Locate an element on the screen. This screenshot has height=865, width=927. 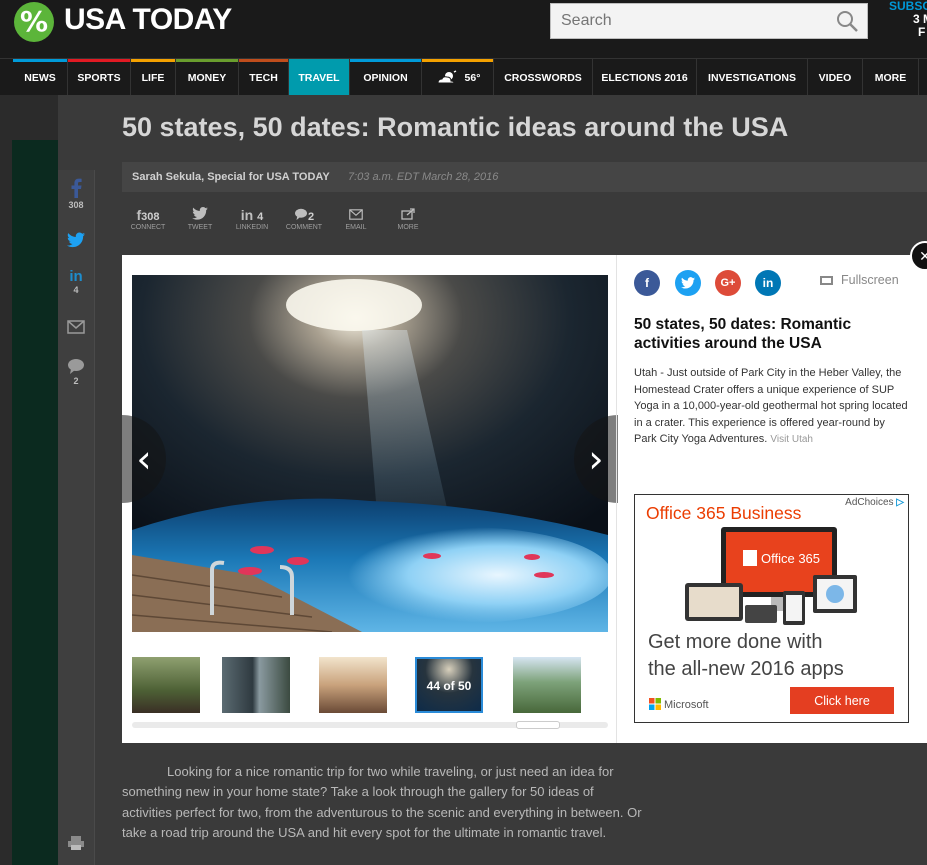
share-sidebar: 308 in 4 2 is located at coordinates (76, 517).